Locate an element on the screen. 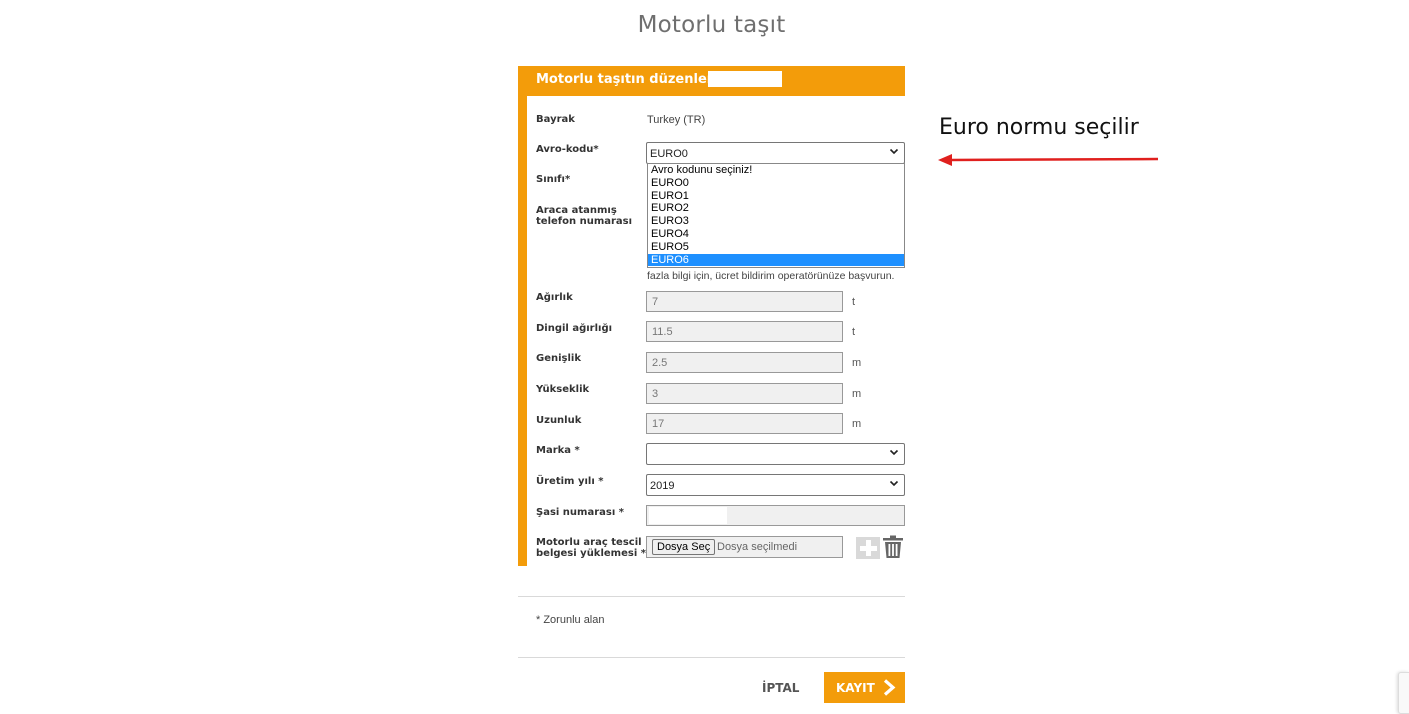  length-label: Uzunluk is located at coordinates (559, 420).